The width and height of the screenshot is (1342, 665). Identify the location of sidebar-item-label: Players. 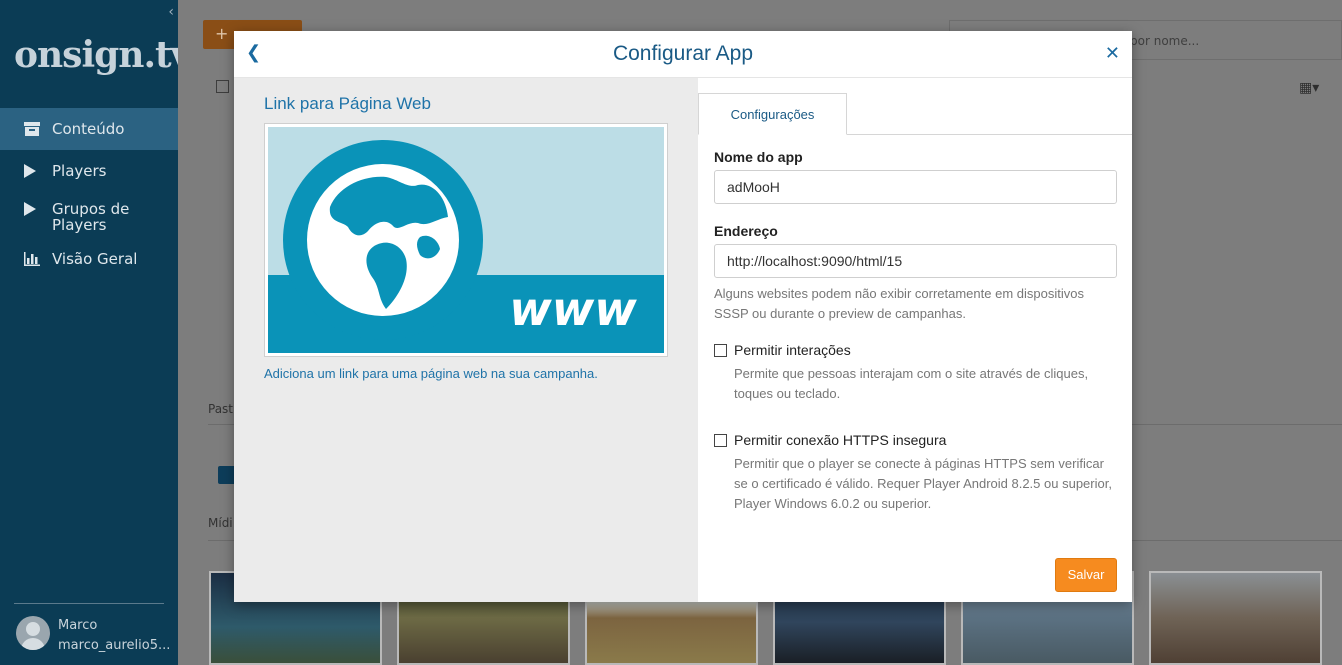
(79, 171).